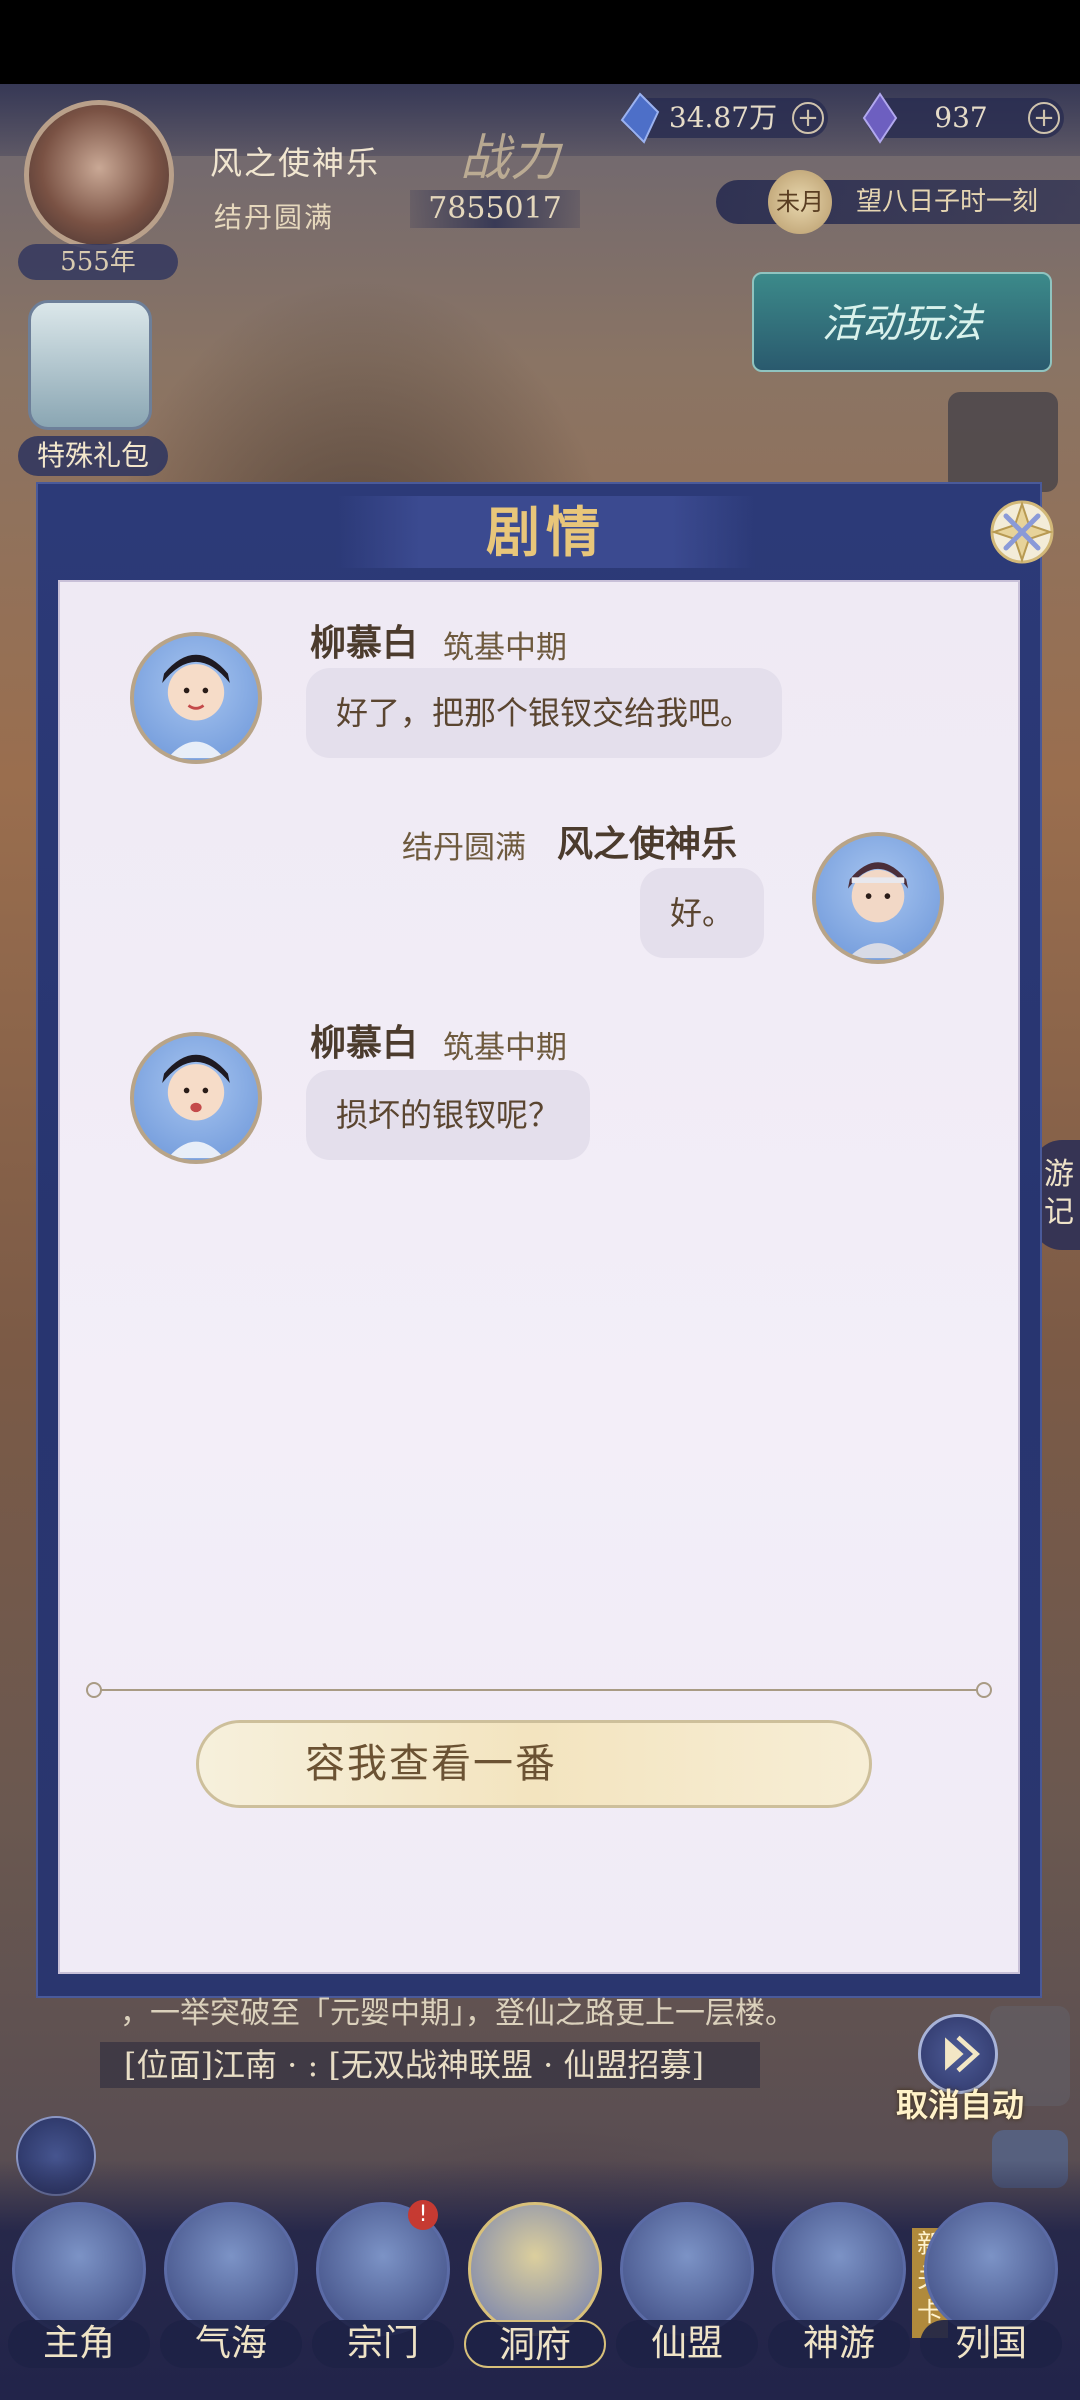 The image size is (1080, 2400). Describe the element at coordinates (540, 42) in the screenshot. I see `status-bar` at that location.